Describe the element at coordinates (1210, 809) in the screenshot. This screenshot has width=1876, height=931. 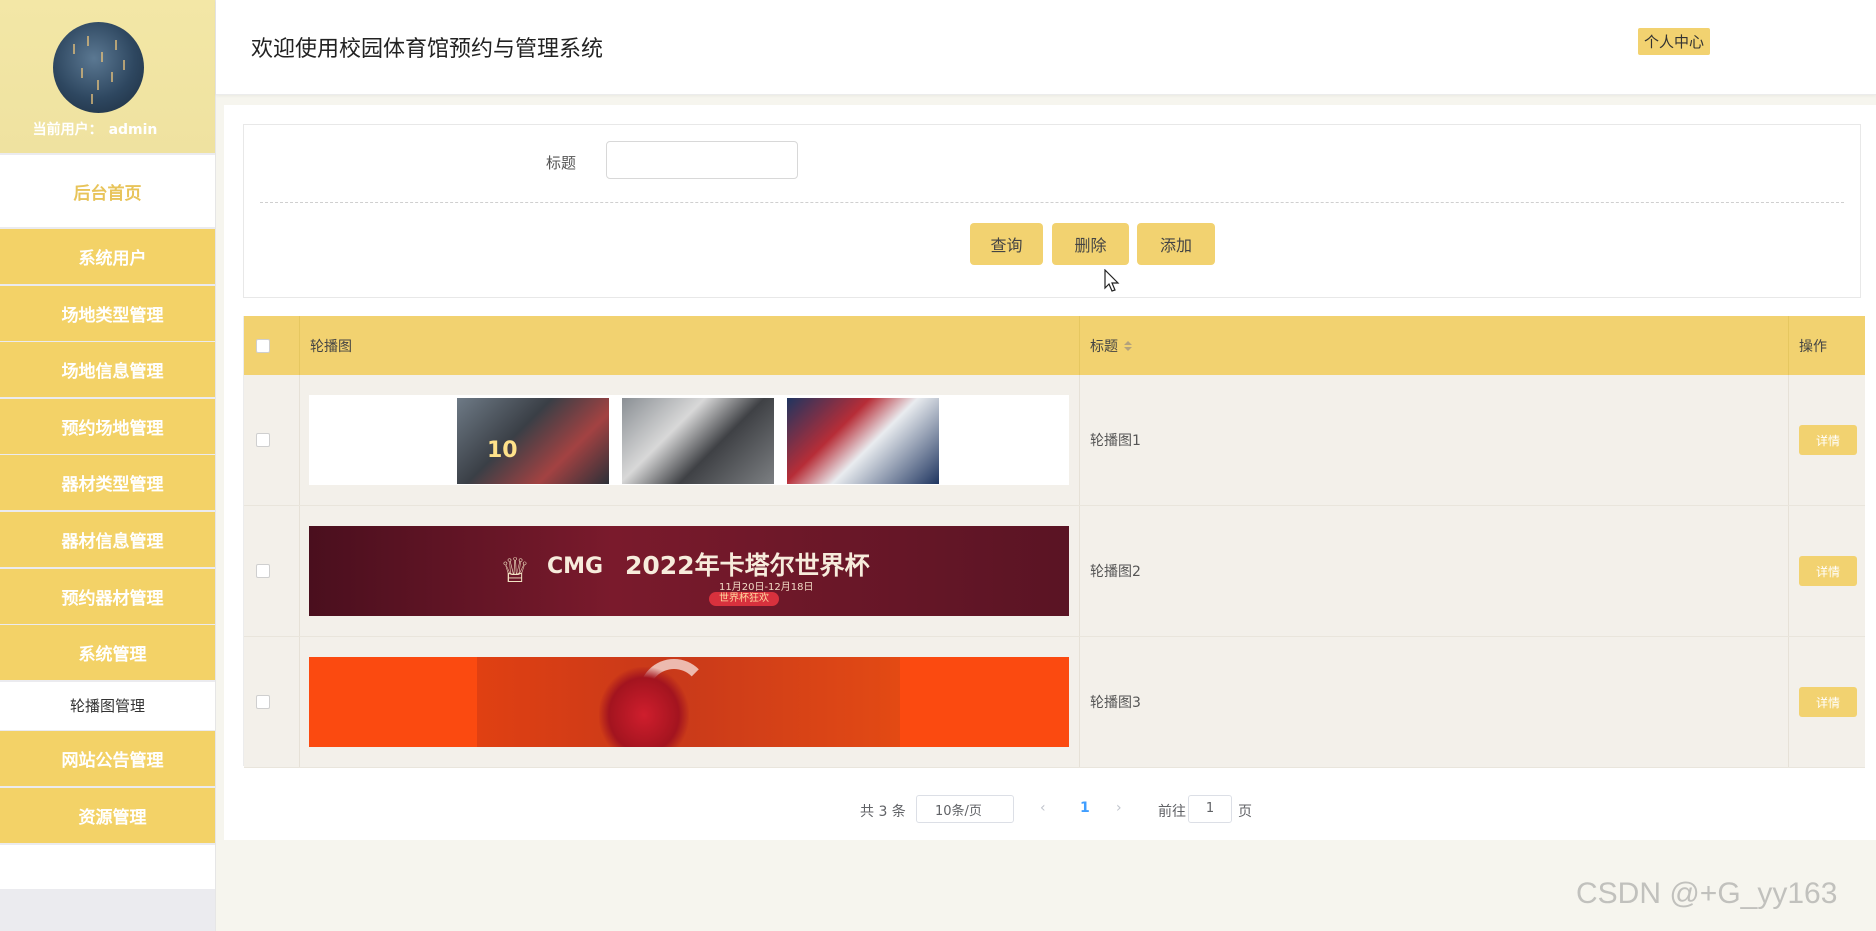
I see `goto-page-input: 1` at that location.